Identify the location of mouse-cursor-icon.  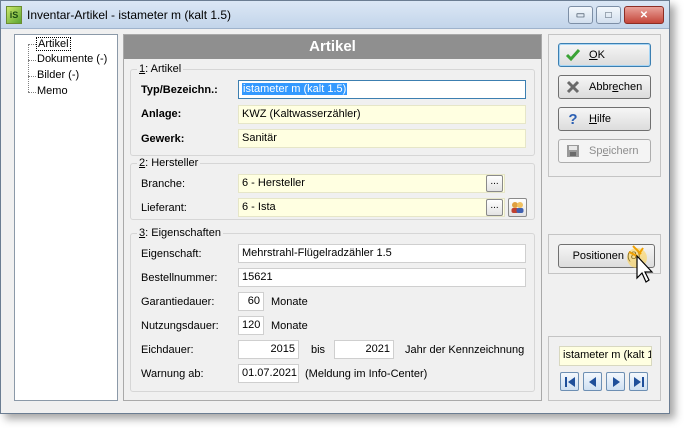
(640, 264).